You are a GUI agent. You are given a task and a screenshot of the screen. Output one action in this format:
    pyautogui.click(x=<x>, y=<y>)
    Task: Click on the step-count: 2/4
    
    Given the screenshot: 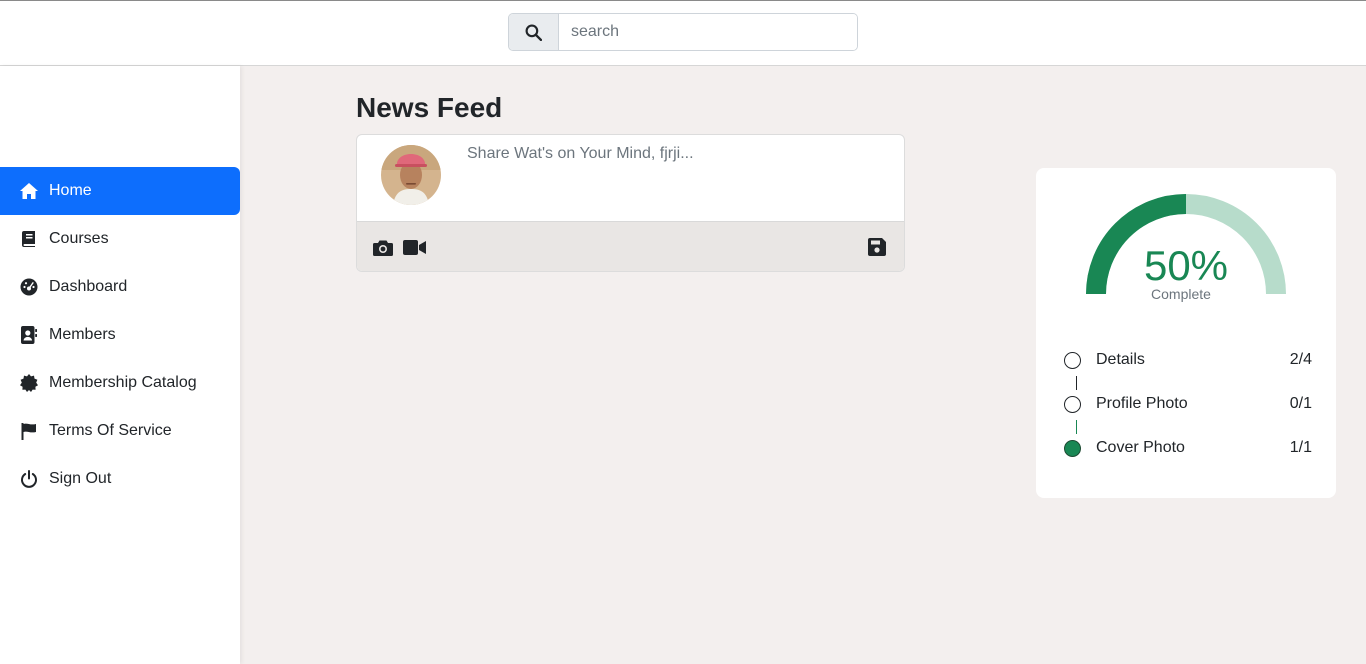 What is the action you would take?
    pyautogui.click(x=1300, y=359)
    